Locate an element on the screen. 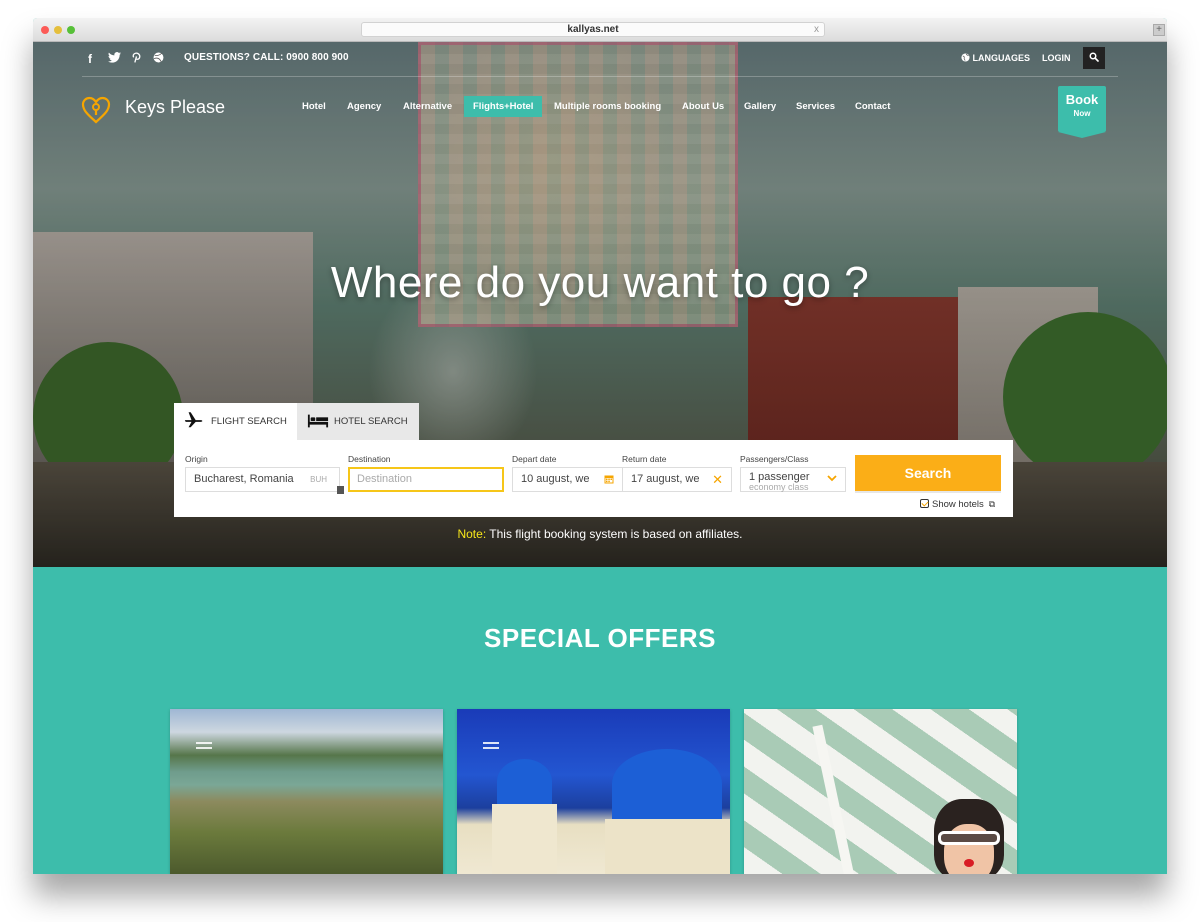 The height and width of the screenshot is (922, 1200). languages-link: LANGUAGES is located at coordinates (995, 58).